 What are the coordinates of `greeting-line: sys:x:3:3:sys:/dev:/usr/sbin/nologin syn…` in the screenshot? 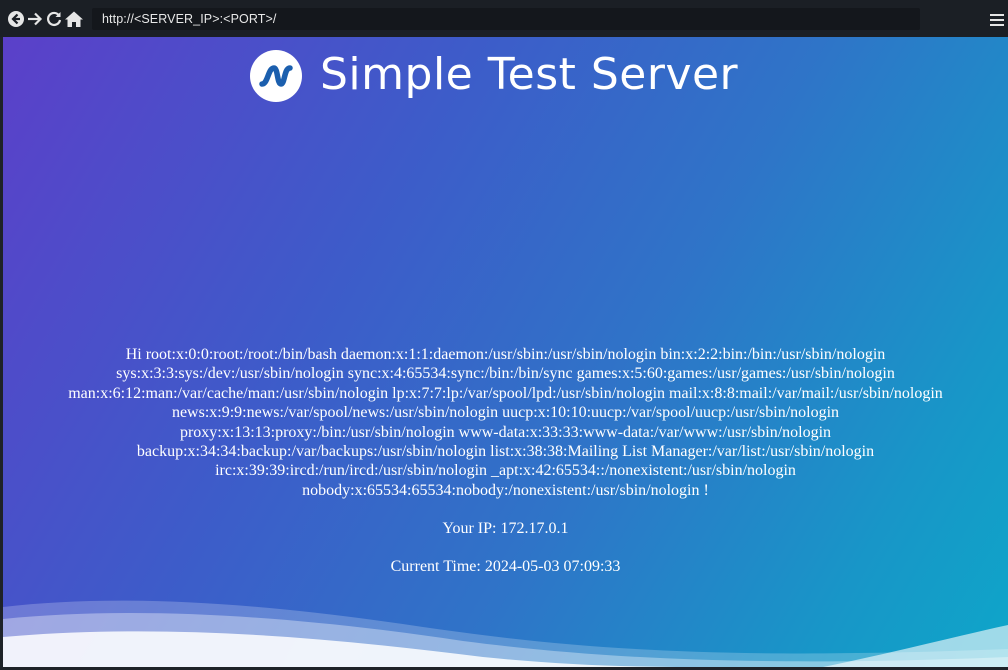 It's located at (505, 374).